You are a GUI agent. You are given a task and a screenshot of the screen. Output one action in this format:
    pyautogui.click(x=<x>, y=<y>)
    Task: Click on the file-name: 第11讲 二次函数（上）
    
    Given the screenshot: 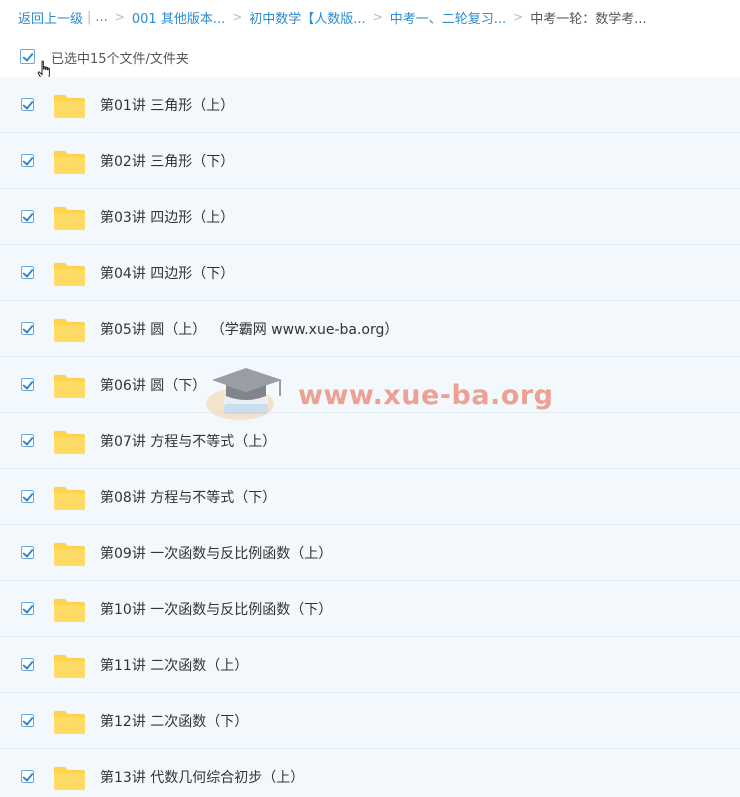 What is the action you would take?
    pyautogui.click(x=174, y=665)
    